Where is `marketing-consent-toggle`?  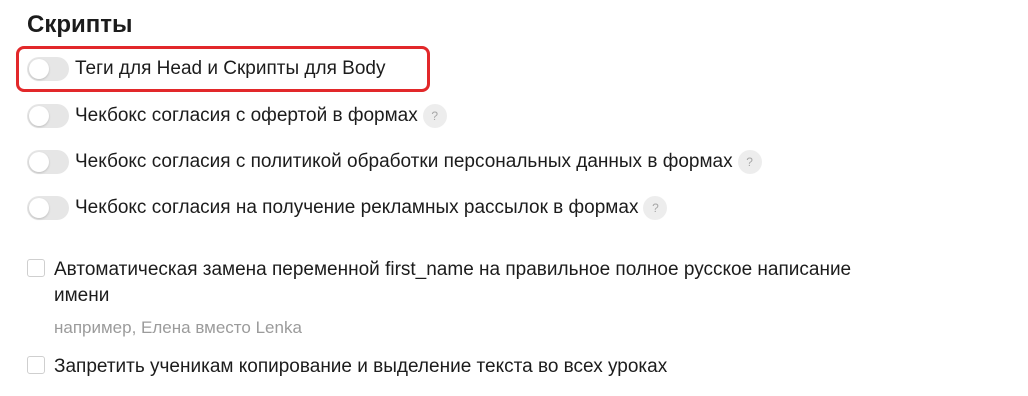 marketing-consent-toggle is located at coordinates (48, 208).